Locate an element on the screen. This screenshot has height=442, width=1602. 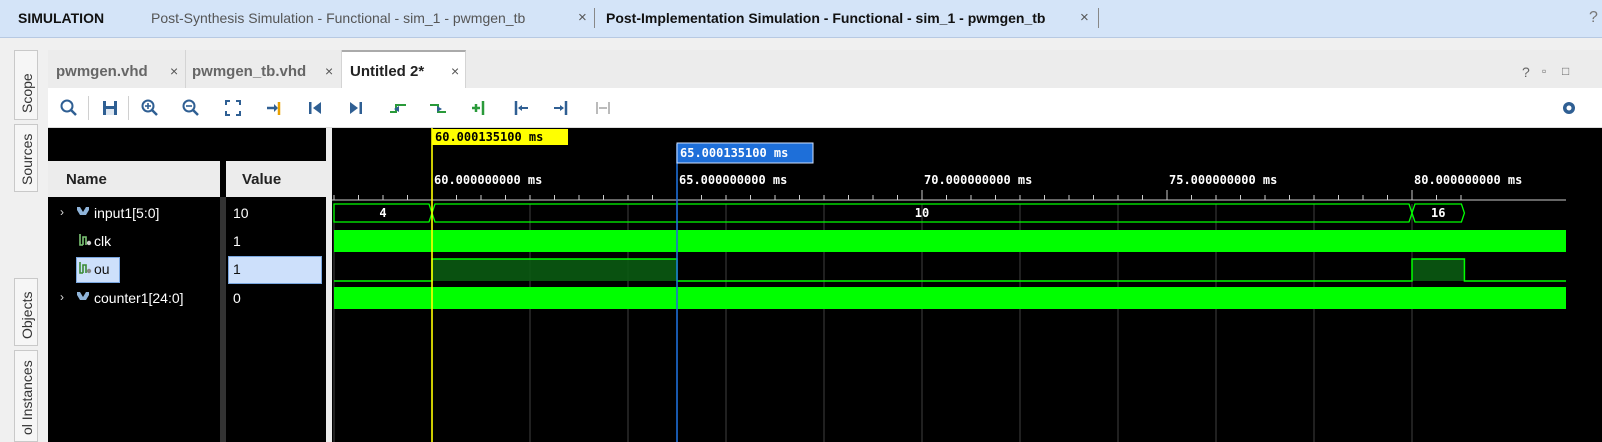
side-tab-label: Sources is located at coordinates (27, 159).